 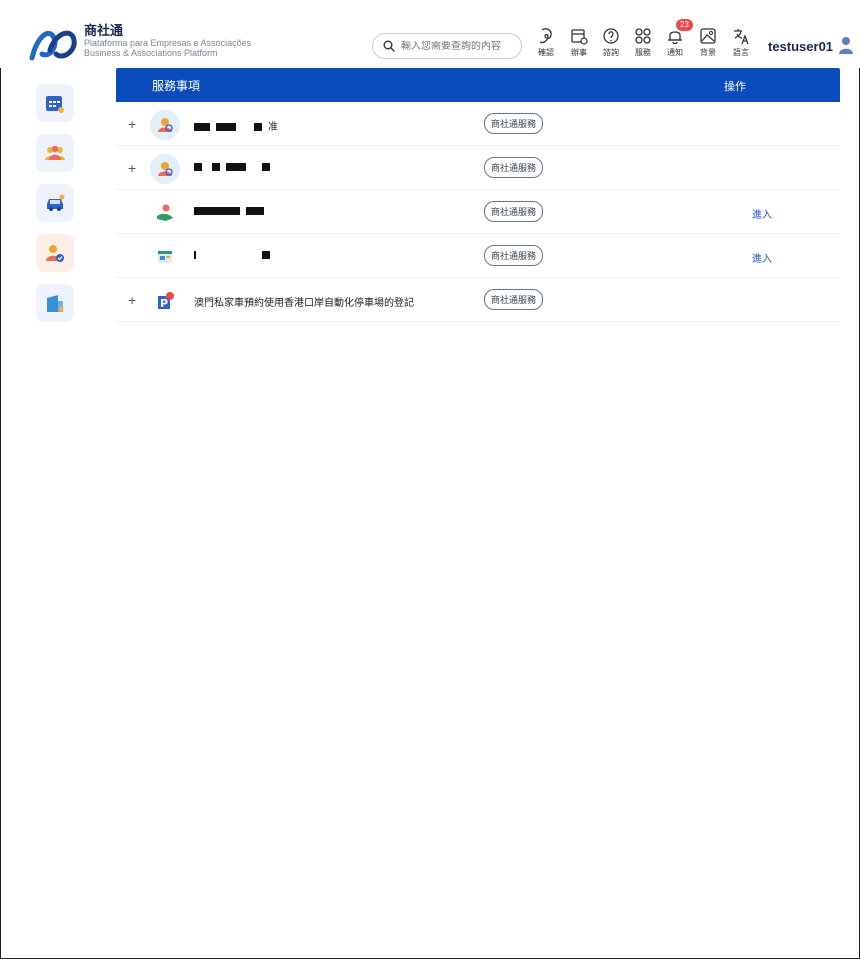 What do you see at coordinates (579, 37) in the screenshot?
I see `briefcase-icon` at bounding box center [579, 37].